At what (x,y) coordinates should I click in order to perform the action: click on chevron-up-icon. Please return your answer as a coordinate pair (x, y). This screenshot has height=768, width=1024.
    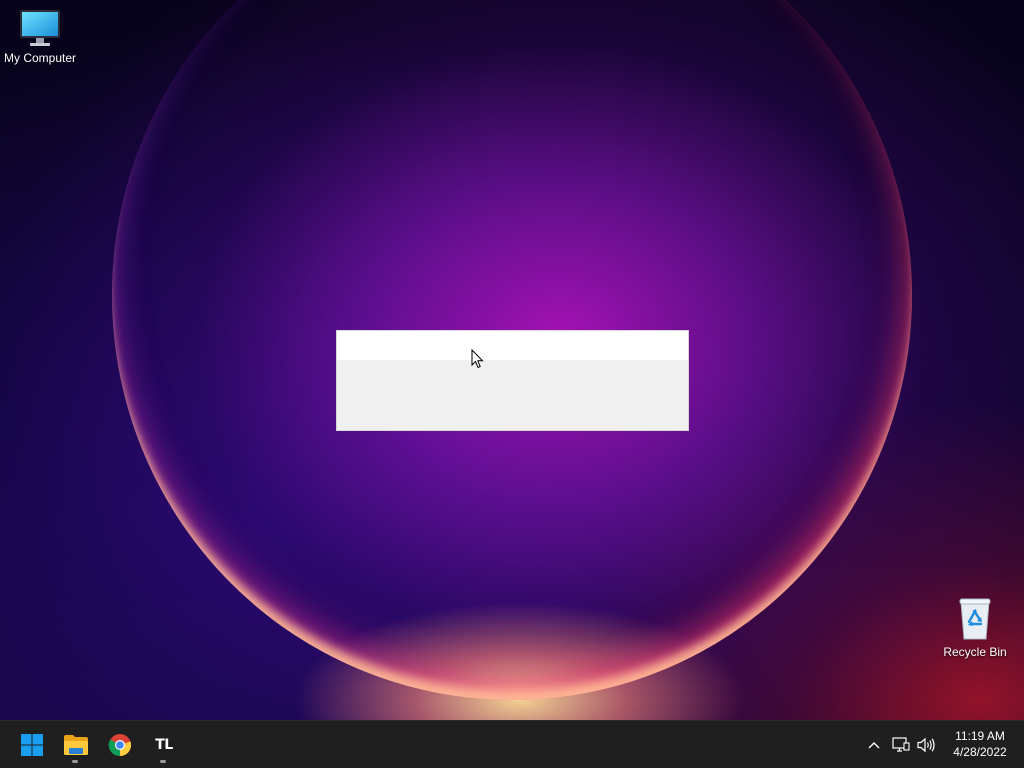
    Looking at the image, I should click on (874, 745).